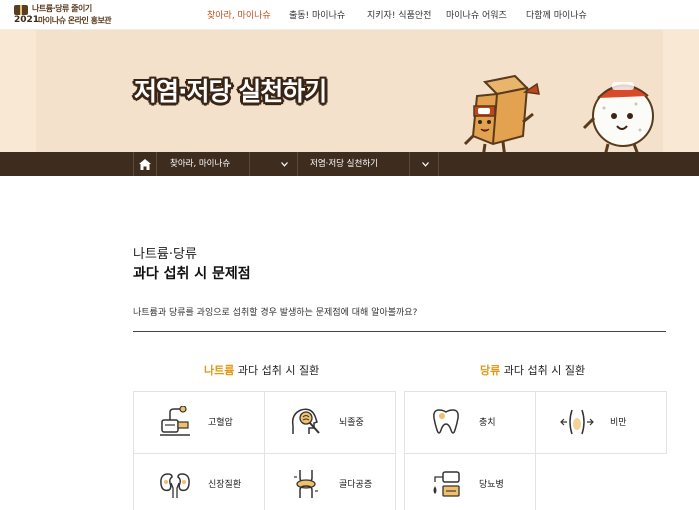 The height and width of the screenshot is (510, 699). I want to click on logo-year: 2021, so click(27, 20).